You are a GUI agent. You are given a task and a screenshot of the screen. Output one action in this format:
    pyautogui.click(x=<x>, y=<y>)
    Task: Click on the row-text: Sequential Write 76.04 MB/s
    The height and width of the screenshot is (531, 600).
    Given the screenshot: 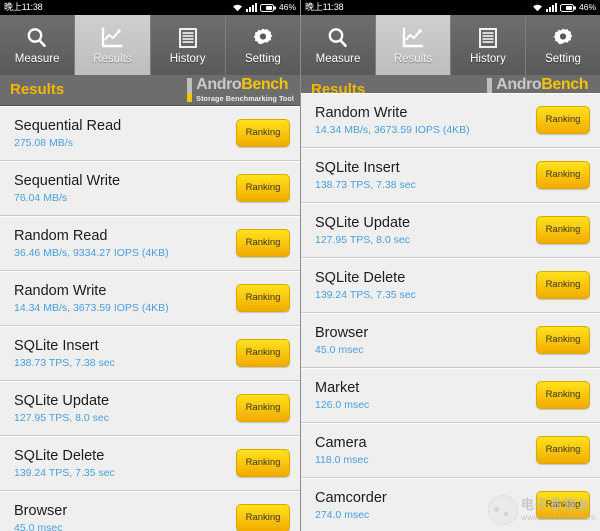 What is the action you would take?
    pyautogui.click(x=67, y=188)
    